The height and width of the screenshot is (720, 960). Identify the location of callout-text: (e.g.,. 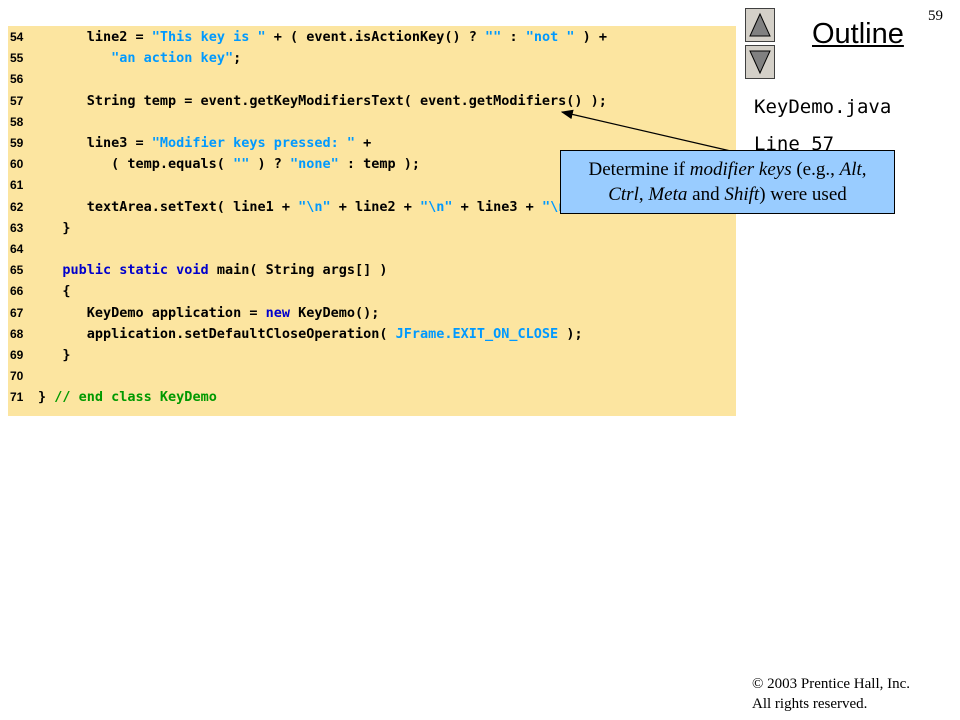
(815, 169).